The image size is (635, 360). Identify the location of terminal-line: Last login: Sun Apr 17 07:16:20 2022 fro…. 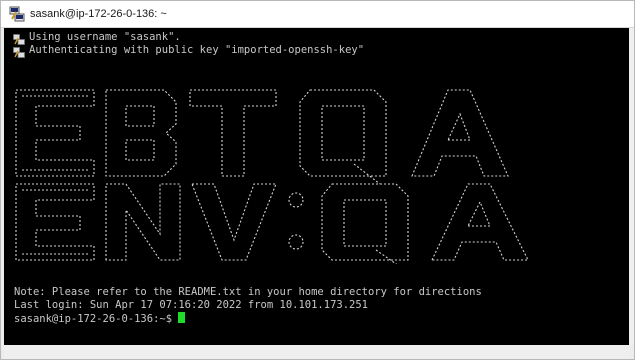
(191, 305).